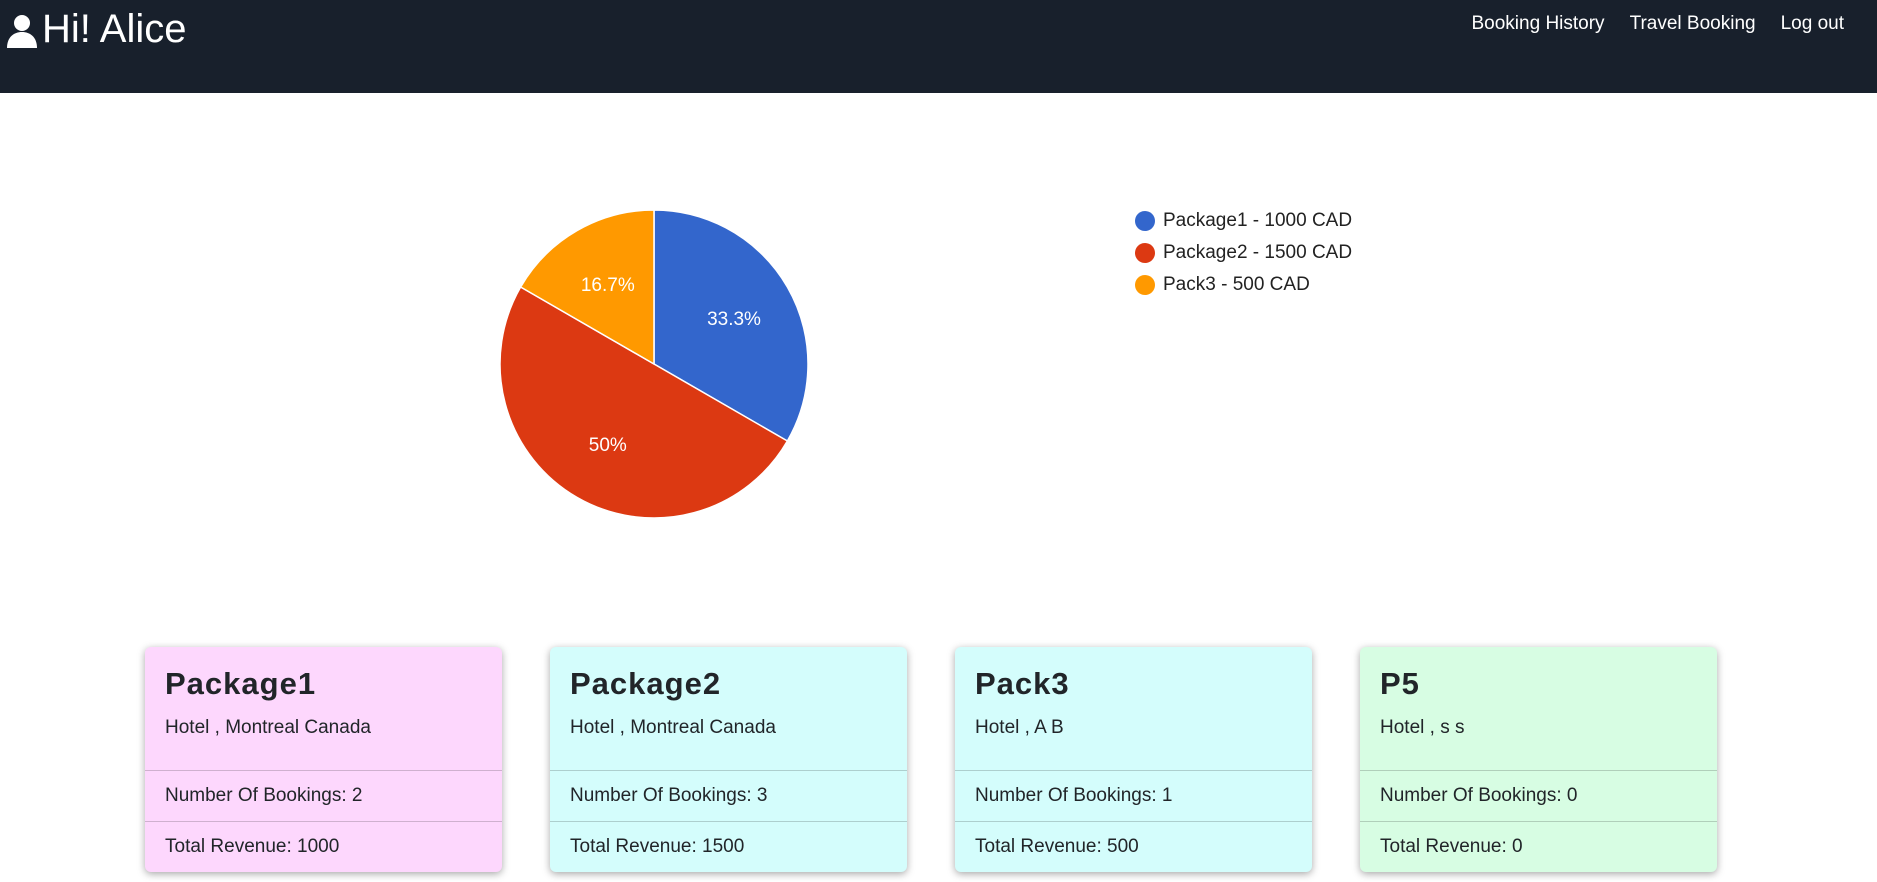 This screenshot has height=882, width=1877. Describe the element at coordinates (1538, 24) in the screenshot. I see `nav-booking-history-link: Booking History` at that location.